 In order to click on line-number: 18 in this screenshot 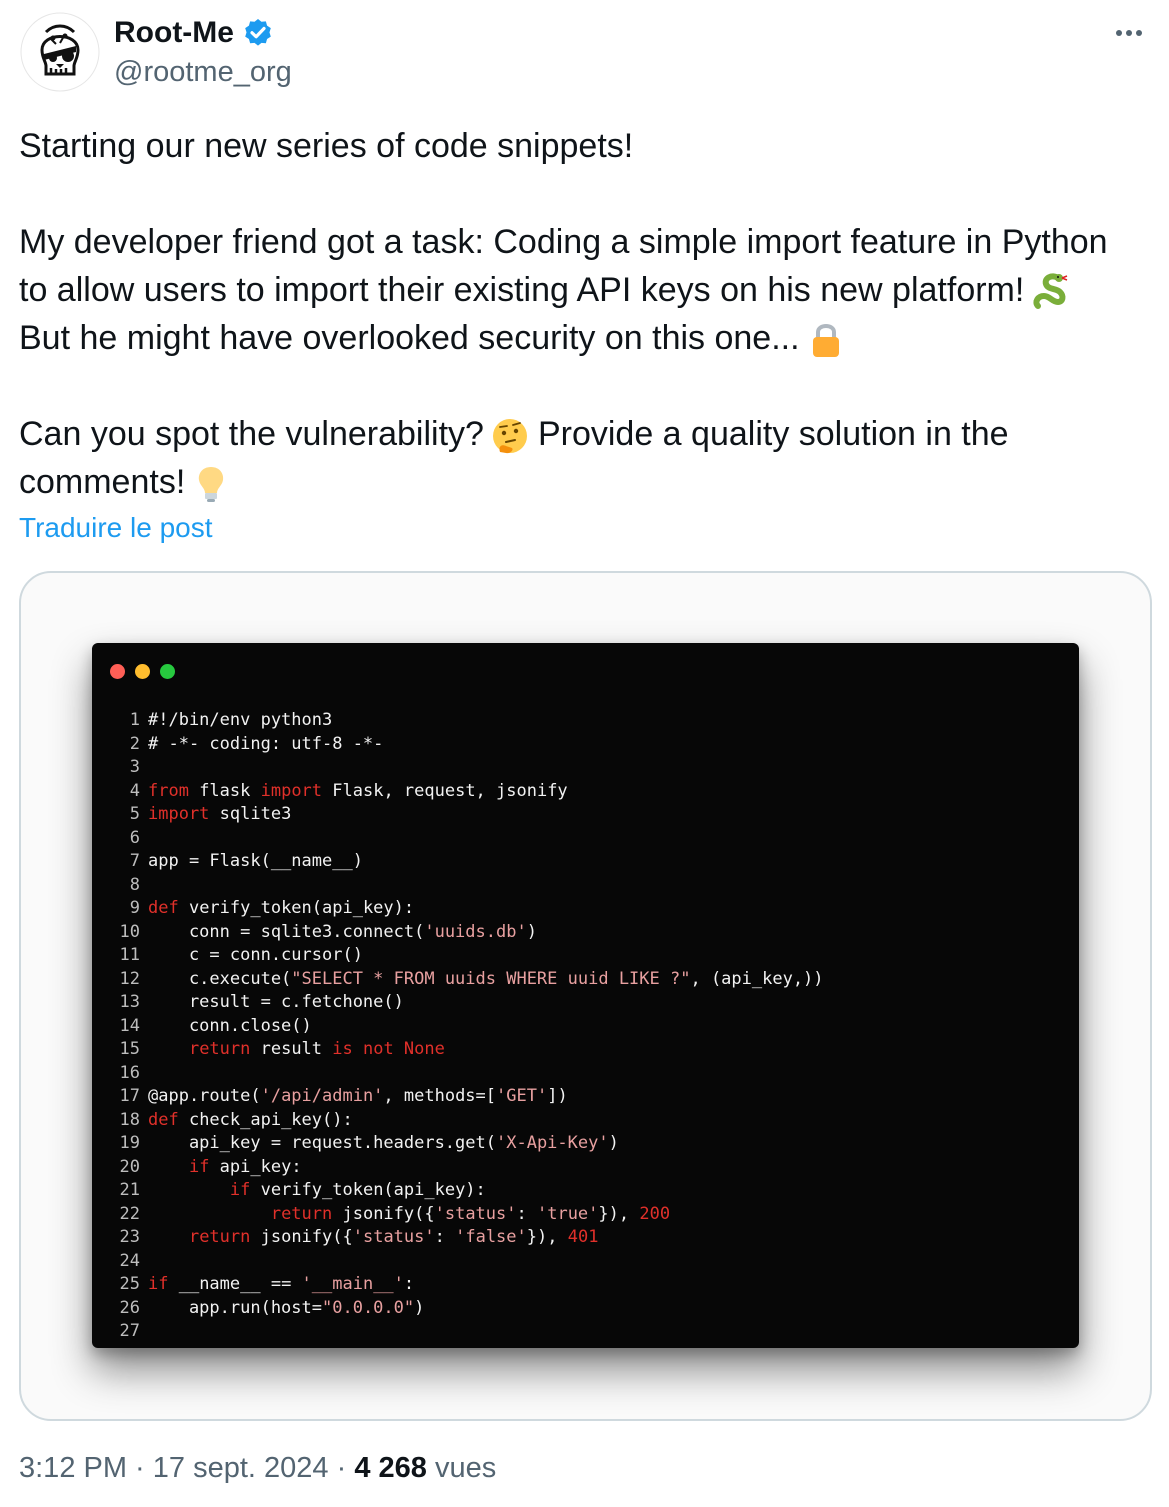, I will do `click(129, 1119)`.